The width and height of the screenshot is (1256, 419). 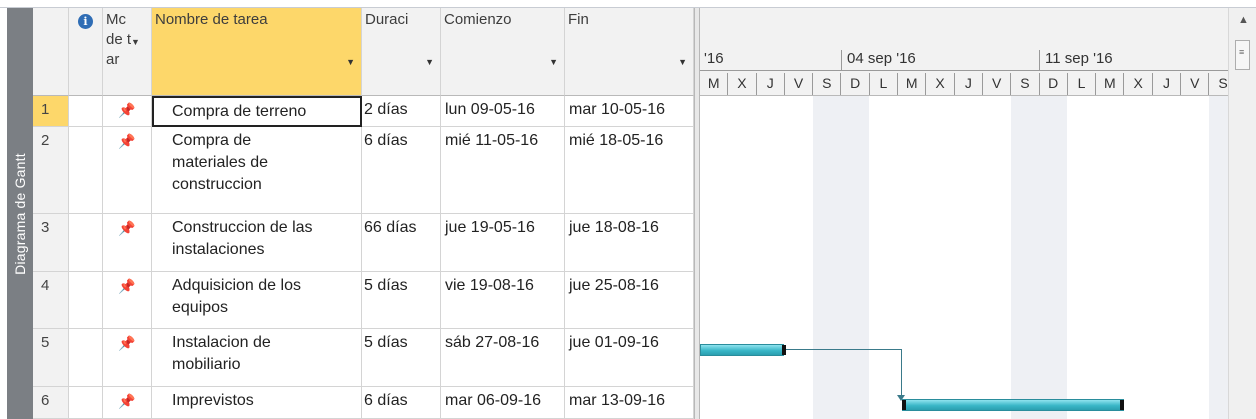 What do you see at coordinates (257, 300) in the screenshot?
I see `task-name-cell: Adquisicion de los equipos` at bounding box center [257, 300].